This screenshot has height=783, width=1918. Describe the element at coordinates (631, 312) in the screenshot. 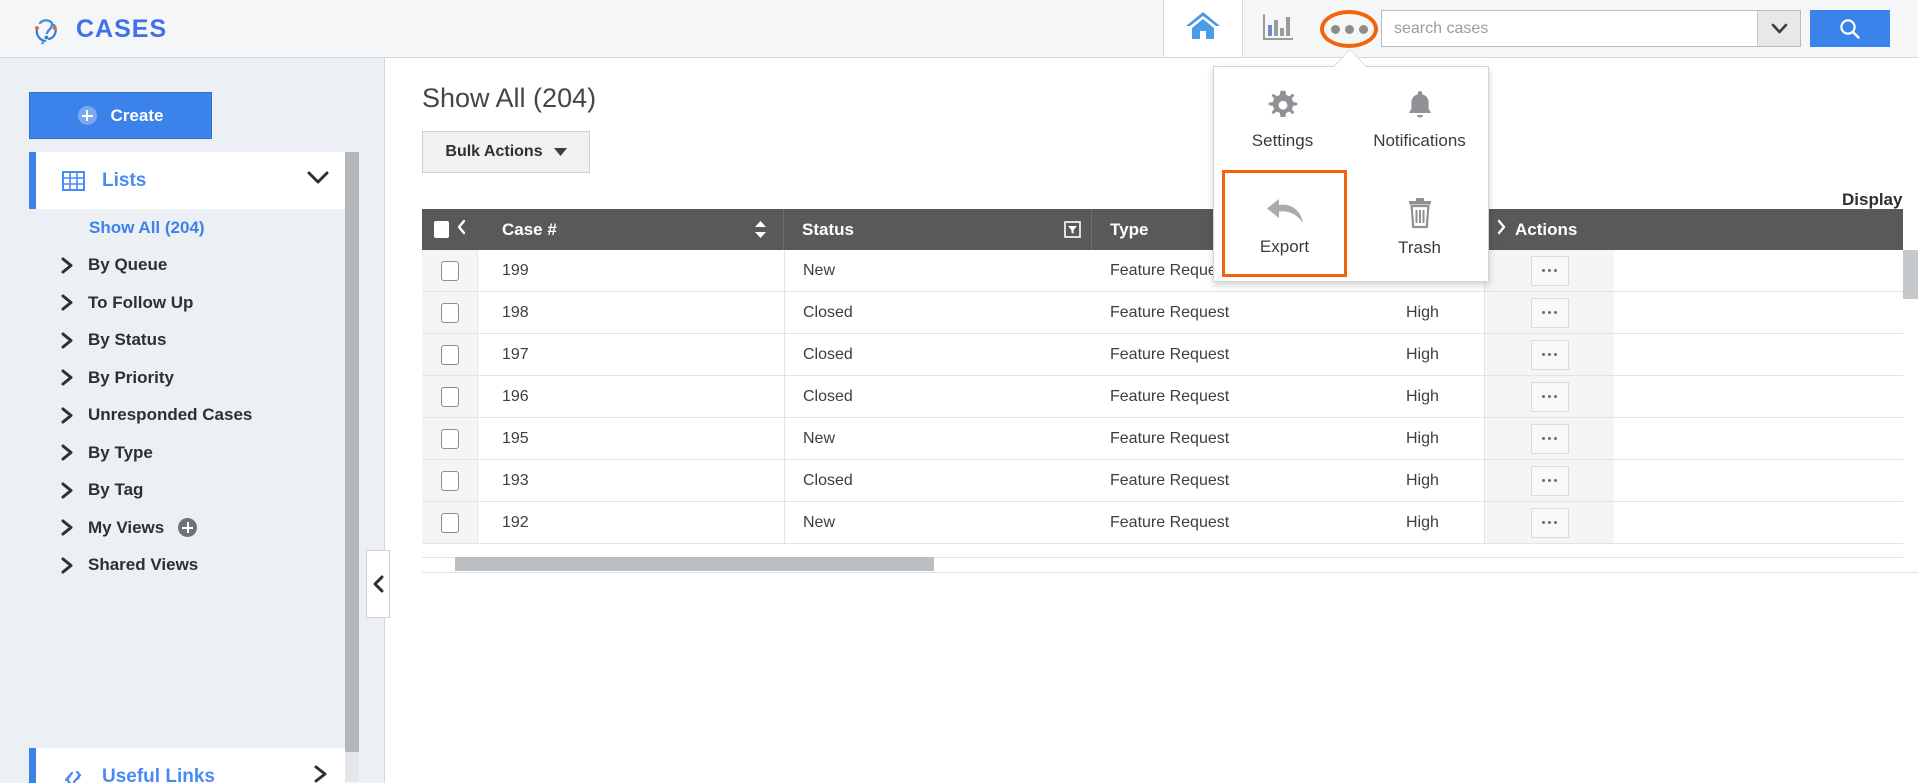

I see `cell-case: 198` at that location.